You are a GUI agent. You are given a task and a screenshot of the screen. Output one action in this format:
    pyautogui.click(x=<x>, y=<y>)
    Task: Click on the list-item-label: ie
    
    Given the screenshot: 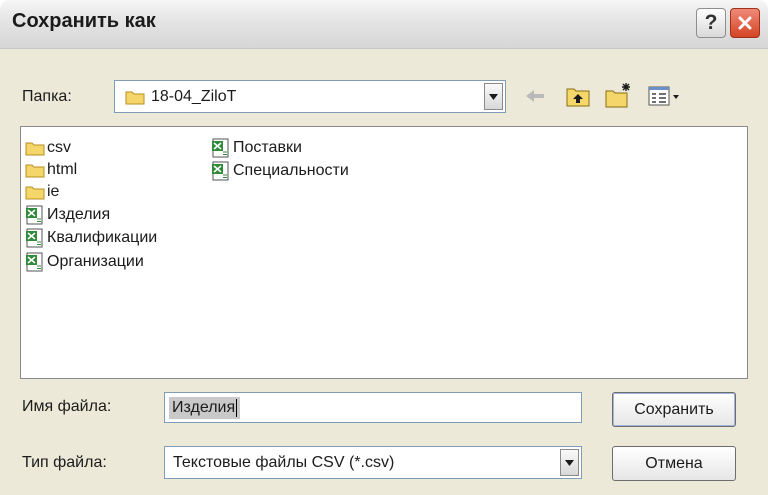 What is the action you would take?
    pyautogui.click(x=53, y=191)
    